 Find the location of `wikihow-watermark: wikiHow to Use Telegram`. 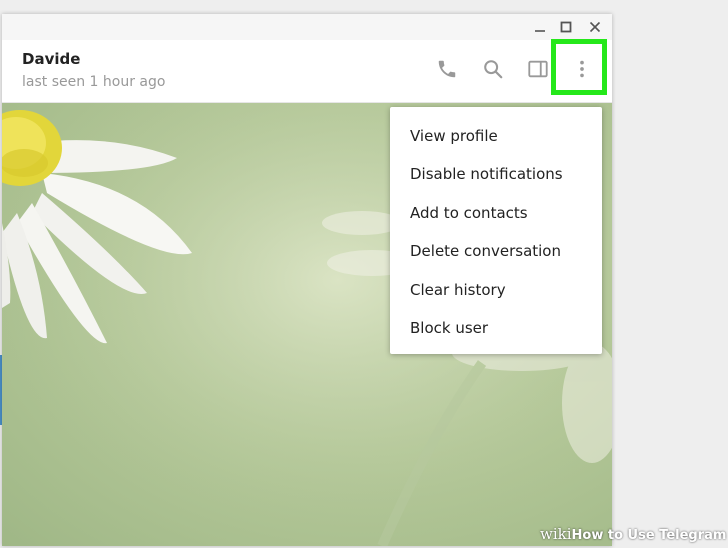

wikihow-watermark: wikiHow to Use Telegram is located at coordinates (632, 534).